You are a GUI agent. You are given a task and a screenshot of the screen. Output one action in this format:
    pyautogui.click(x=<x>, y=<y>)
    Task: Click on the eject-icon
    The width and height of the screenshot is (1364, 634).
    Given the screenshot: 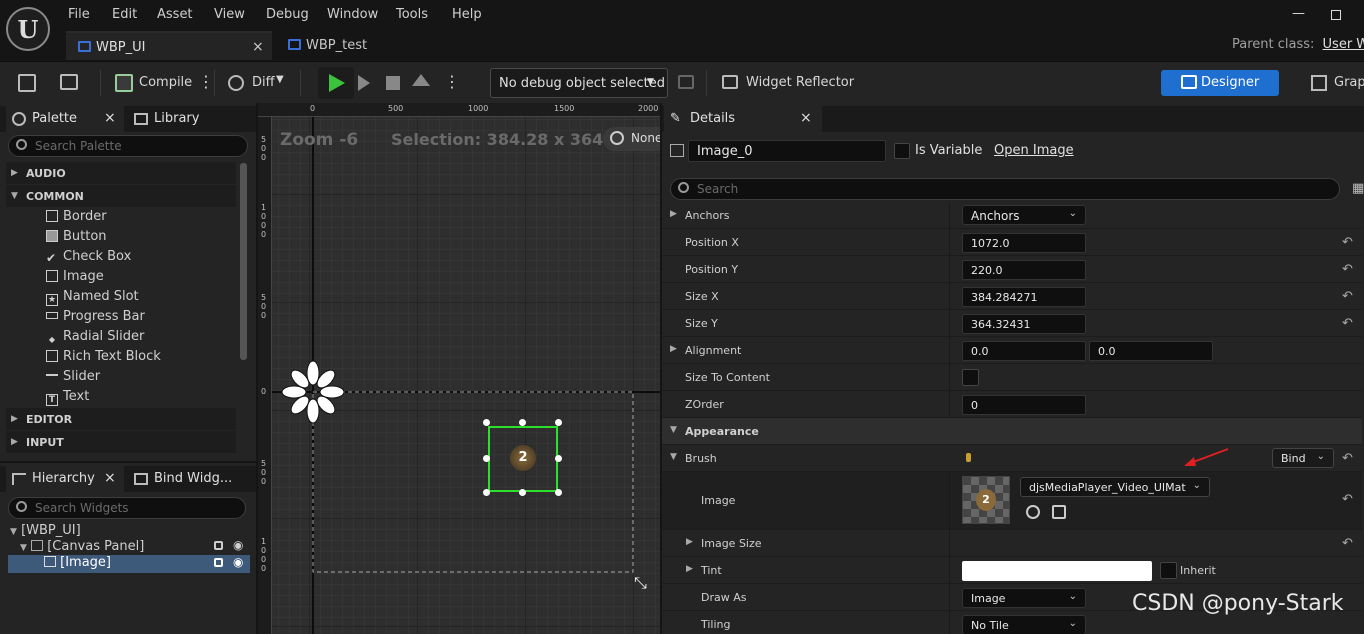 What is the action you would take?
    pyautogui.click(x=421, y=80)
    